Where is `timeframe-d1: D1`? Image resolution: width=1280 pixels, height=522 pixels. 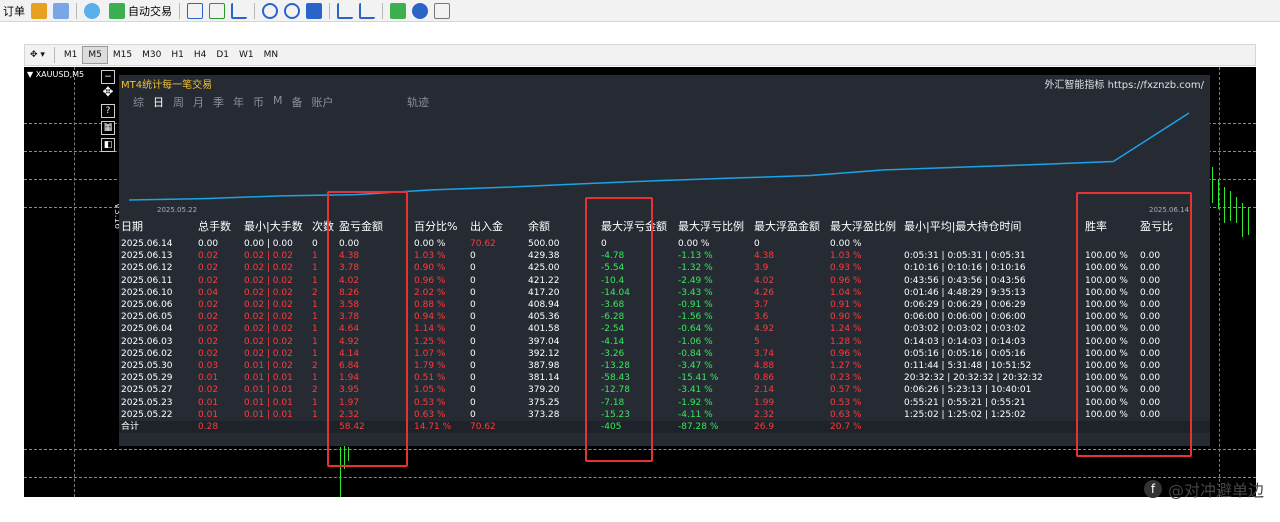 timeframe-d1: D1 is located at coordinates (222, 55).